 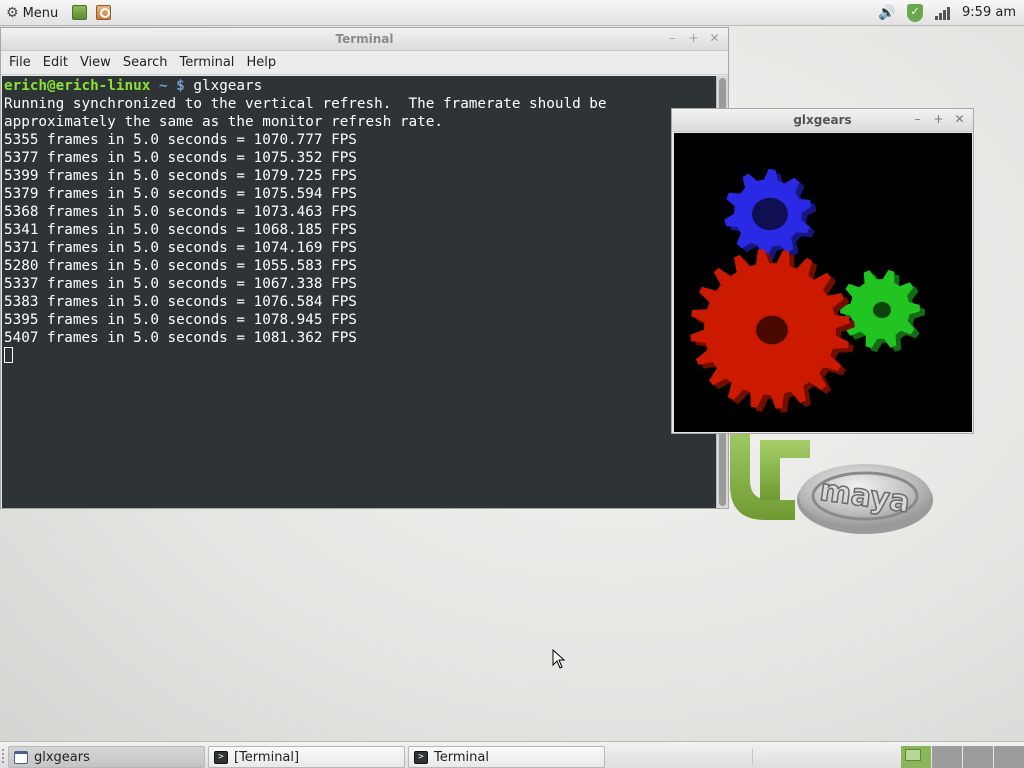 What do you see at coordinates (364, 63) in the screenshot?
I see `terminal-menubar: File Edit View Search Terminal Help` at bounding box center [364, 63].